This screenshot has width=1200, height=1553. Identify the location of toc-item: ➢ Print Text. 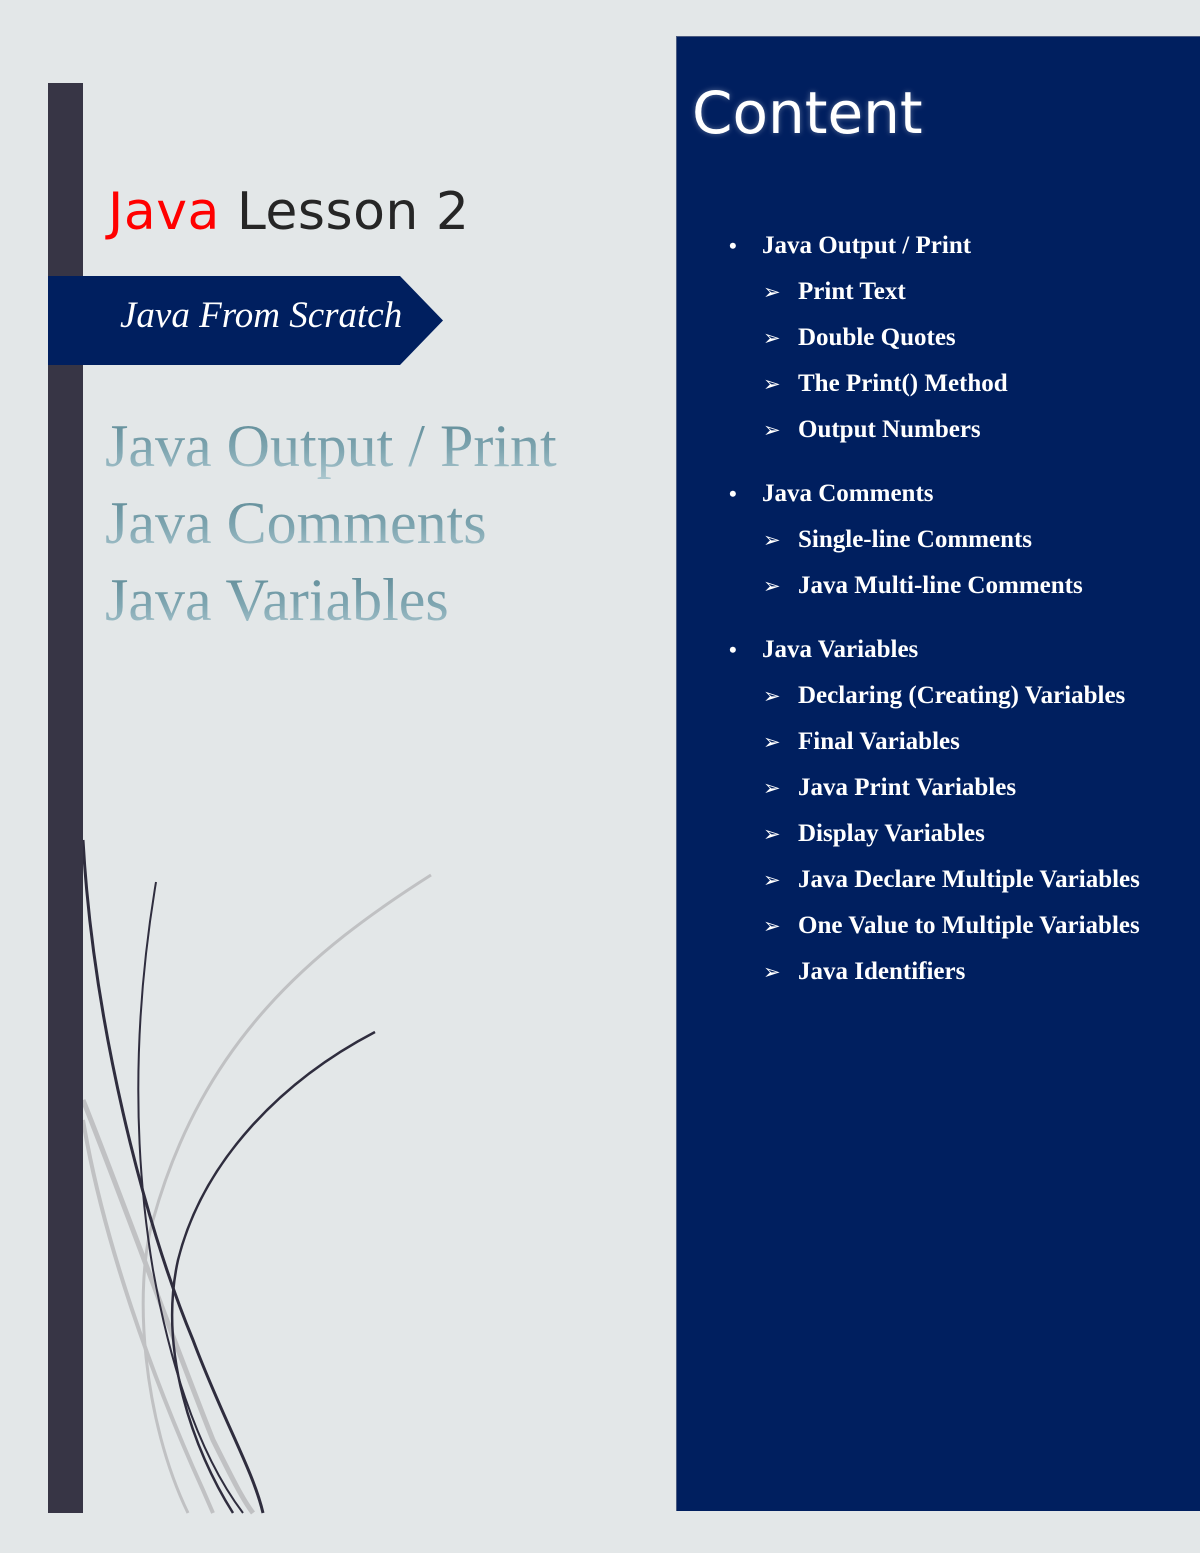
(938, 292).